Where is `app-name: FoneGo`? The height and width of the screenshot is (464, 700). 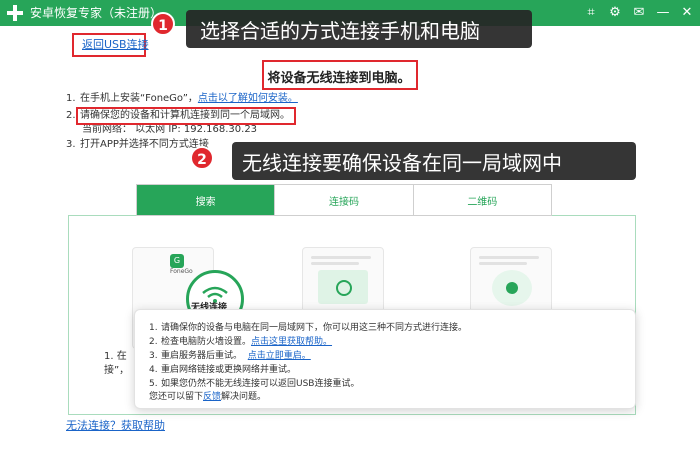
app-name: FoneGo is located at coordinates (181, 271).